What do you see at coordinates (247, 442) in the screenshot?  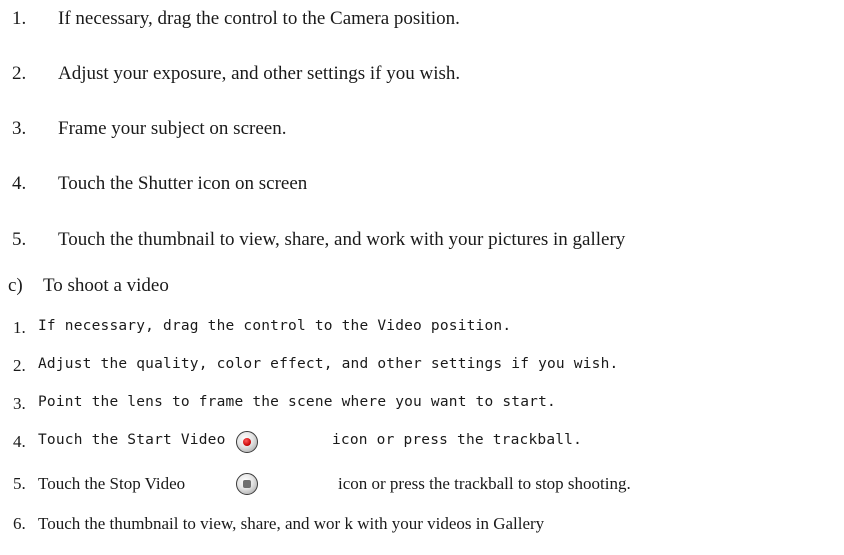 I see `record-icon` at bounding box center [247, 442].